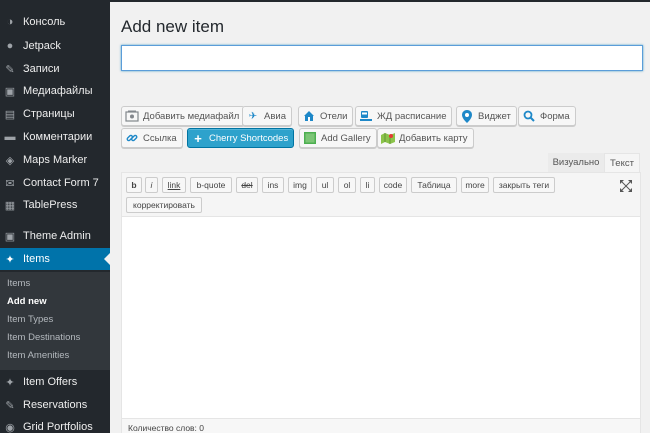 The width and height of the screenshot is (650, 433). I want to click on cherry-label: Cherry Shortcodes, so click(249, 138).